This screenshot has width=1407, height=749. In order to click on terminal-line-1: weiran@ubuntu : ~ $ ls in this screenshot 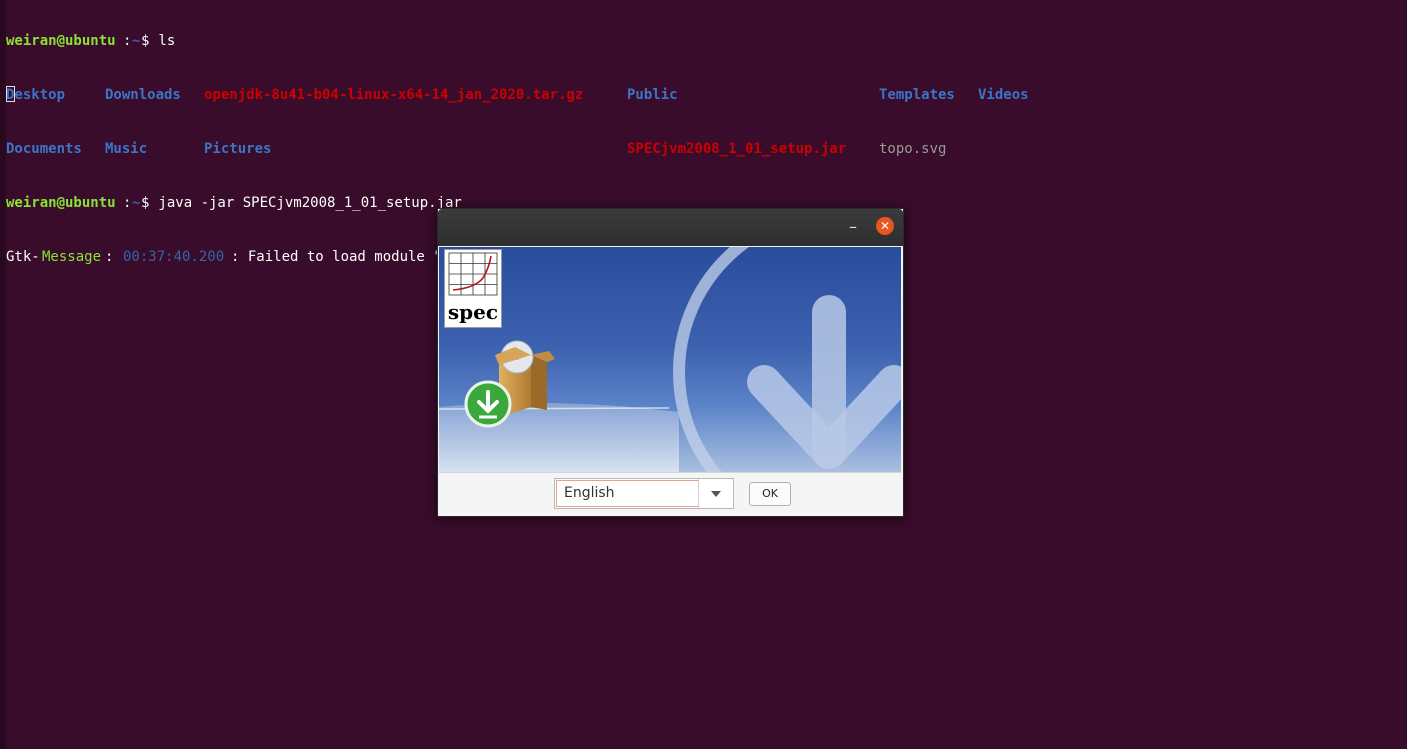, I will do `click(90, 41)`.